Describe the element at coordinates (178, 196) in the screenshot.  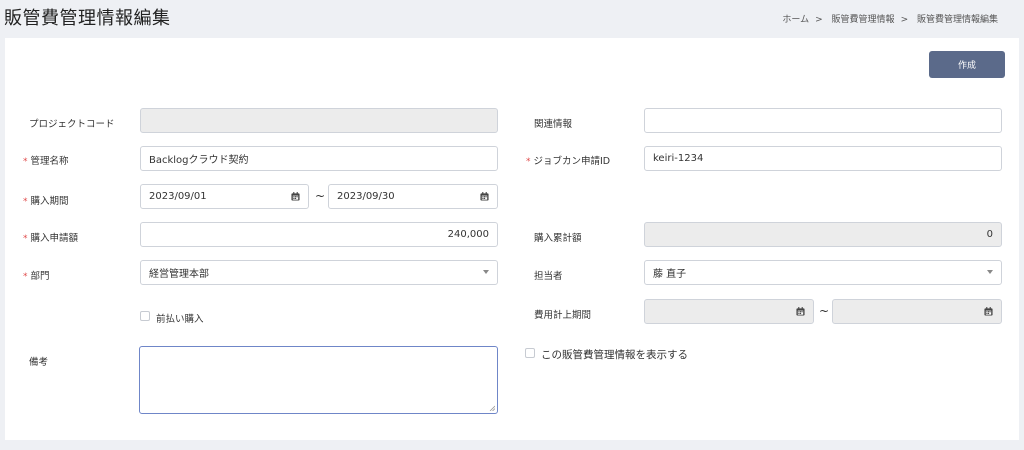
I see `purchase-period-from-value: 2023/09/01` at that location.